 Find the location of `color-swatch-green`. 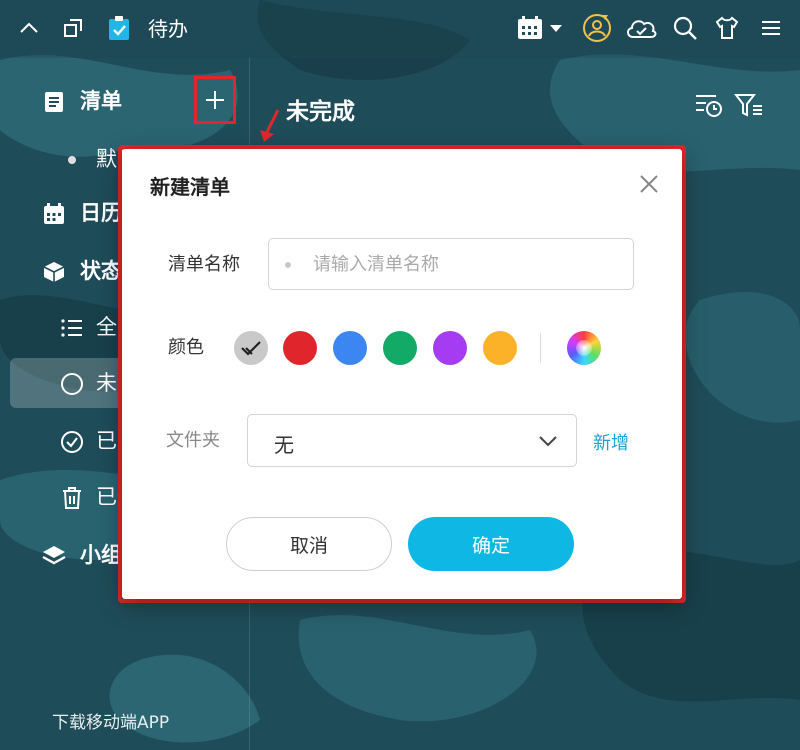

color-swatch-green is located at coordinates (400, 348).